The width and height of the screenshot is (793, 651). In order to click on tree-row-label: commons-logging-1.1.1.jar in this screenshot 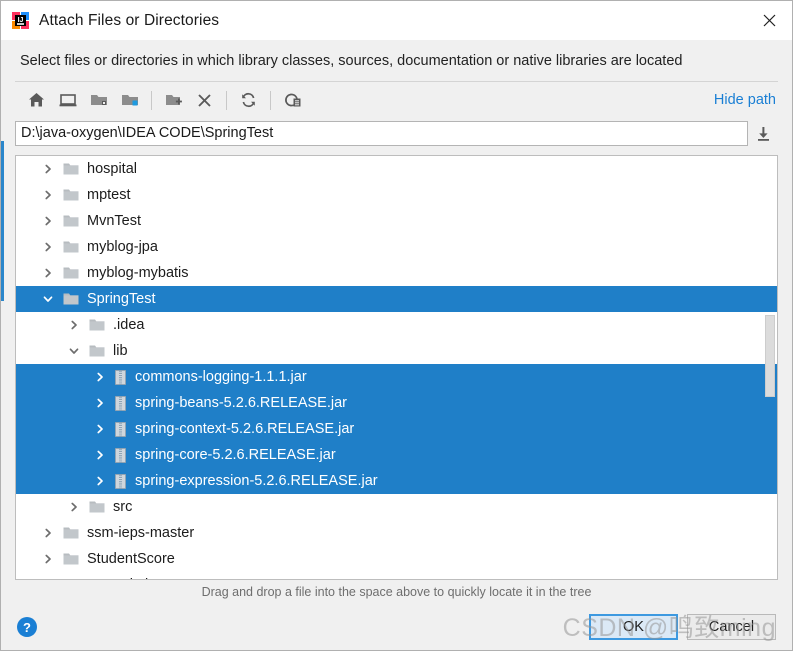, I will do `click(221, 376)`.